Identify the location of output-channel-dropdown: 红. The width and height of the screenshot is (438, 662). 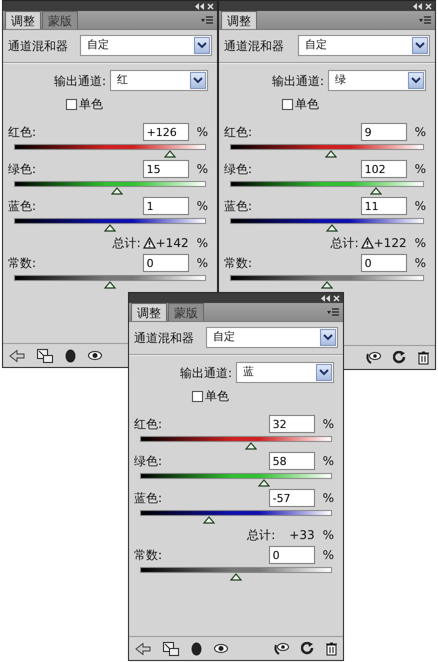
(159, 80).